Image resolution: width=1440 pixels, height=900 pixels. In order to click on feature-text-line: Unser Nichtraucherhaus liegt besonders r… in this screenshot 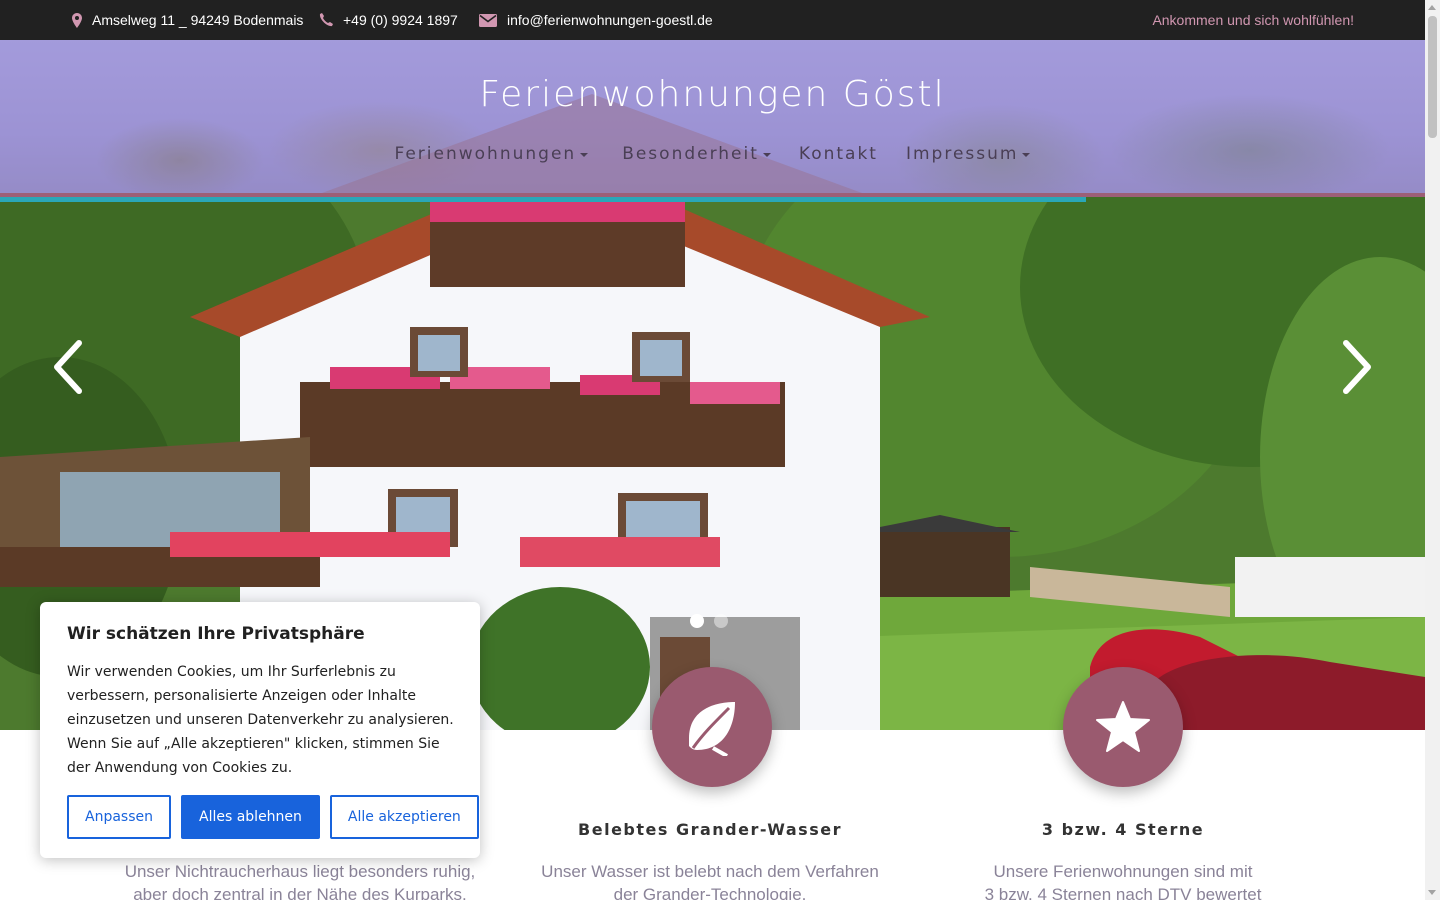, I will do `click(300, 871)`.